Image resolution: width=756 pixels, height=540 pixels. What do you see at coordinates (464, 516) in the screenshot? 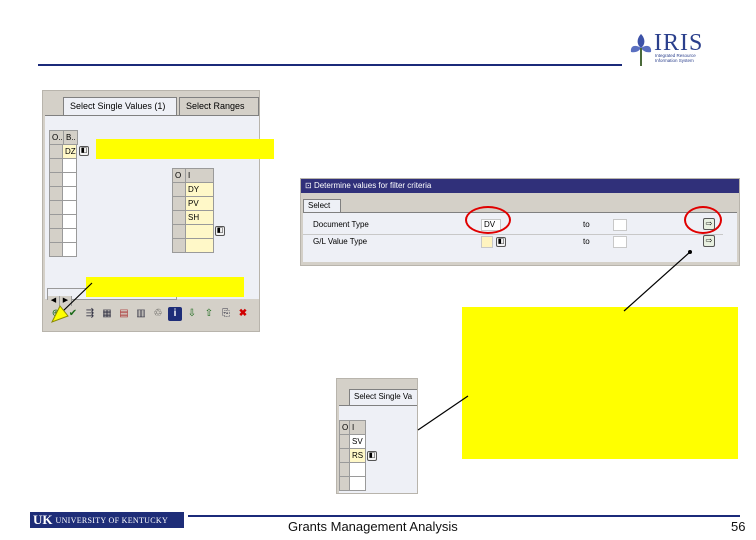
I see `footer-rule` at bounding box center [464, 516].